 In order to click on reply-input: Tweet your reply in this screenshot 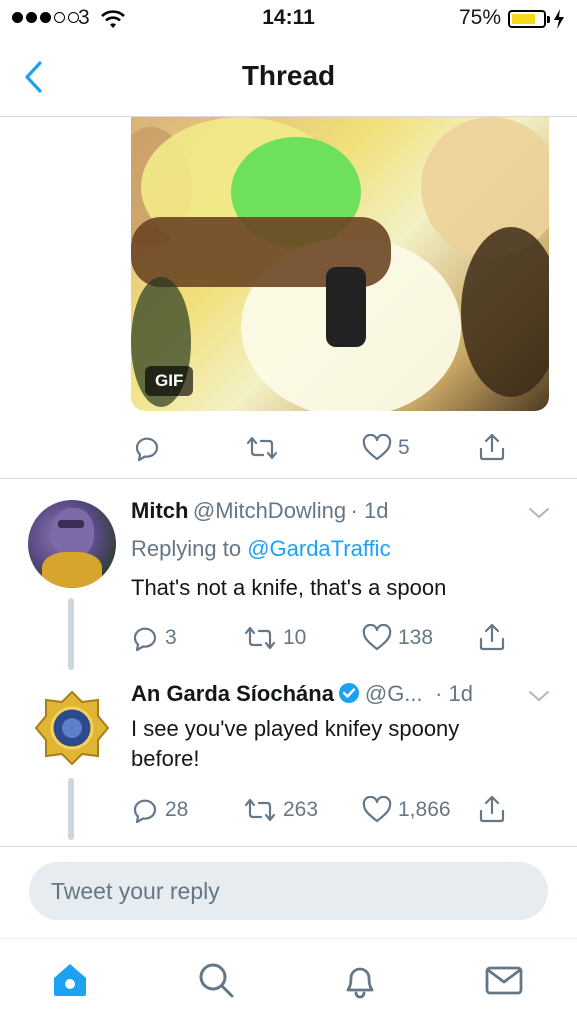, I will do `click(288, 891)`.